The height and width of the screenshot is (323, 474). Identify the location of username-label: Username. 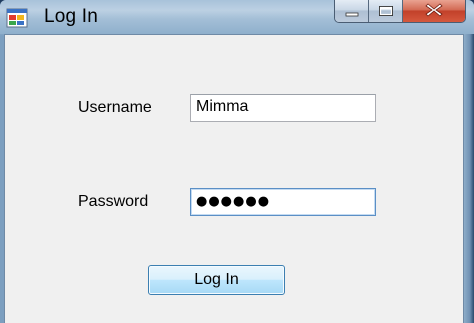
(115, 107).